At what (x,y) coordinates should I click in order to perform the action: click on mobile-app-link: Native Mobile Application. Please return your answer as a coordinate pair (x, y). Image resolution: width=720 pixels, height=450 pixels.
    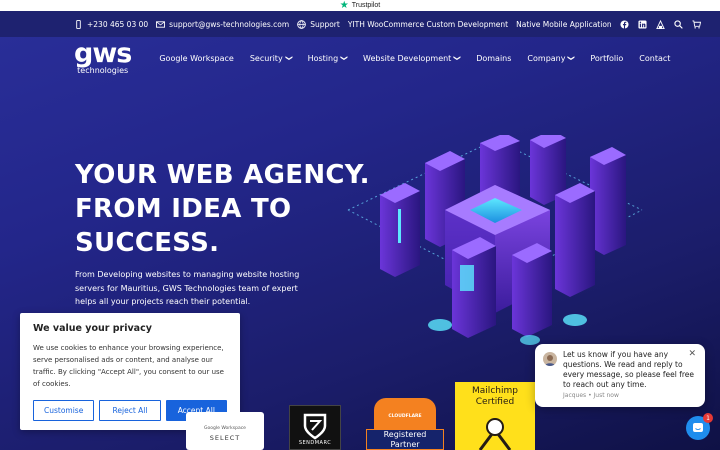
    Looking at the image, I should click on (564, 24).